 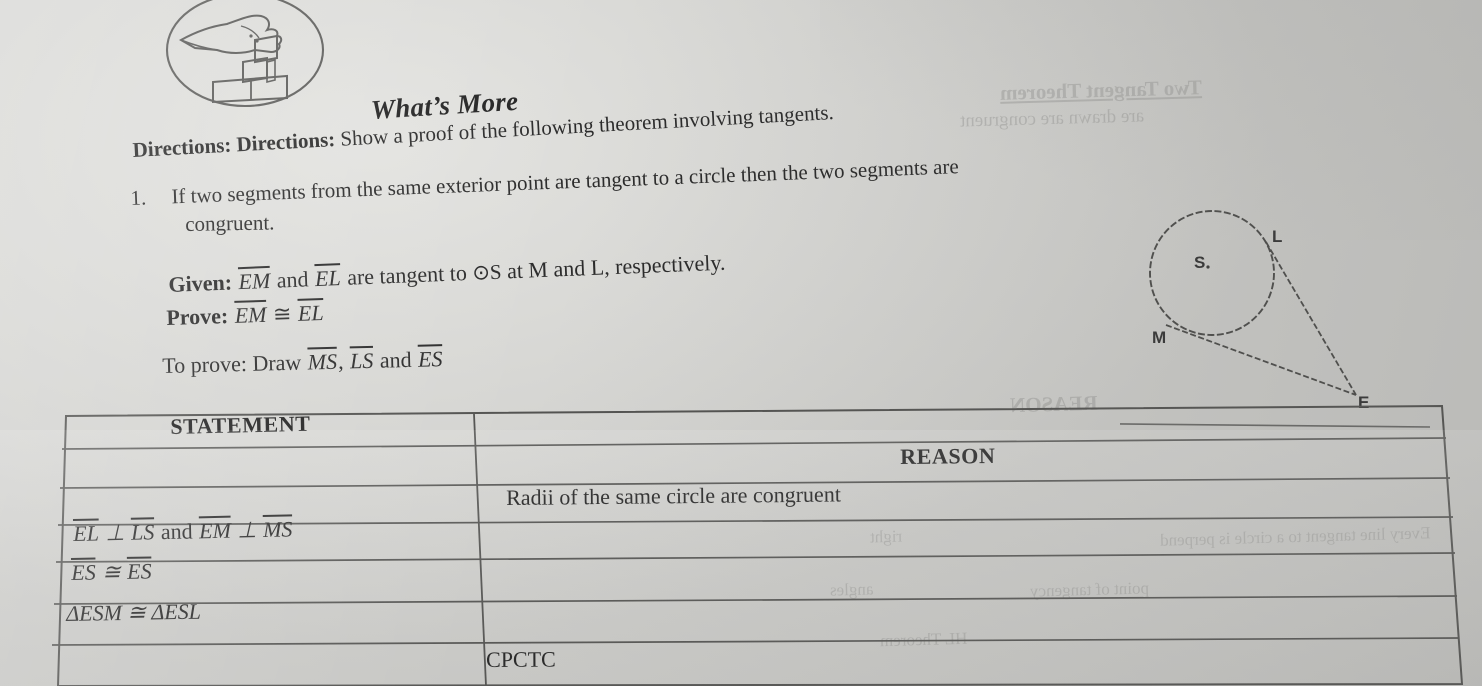 I want to click on prove-congruent-symbol: ≅, so click(x=282, y=314).